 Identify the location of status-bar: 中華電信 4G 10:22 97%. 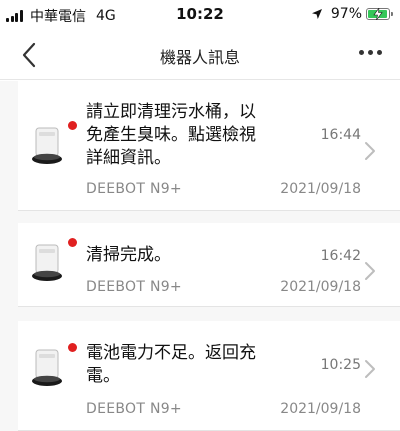
(200, 15).